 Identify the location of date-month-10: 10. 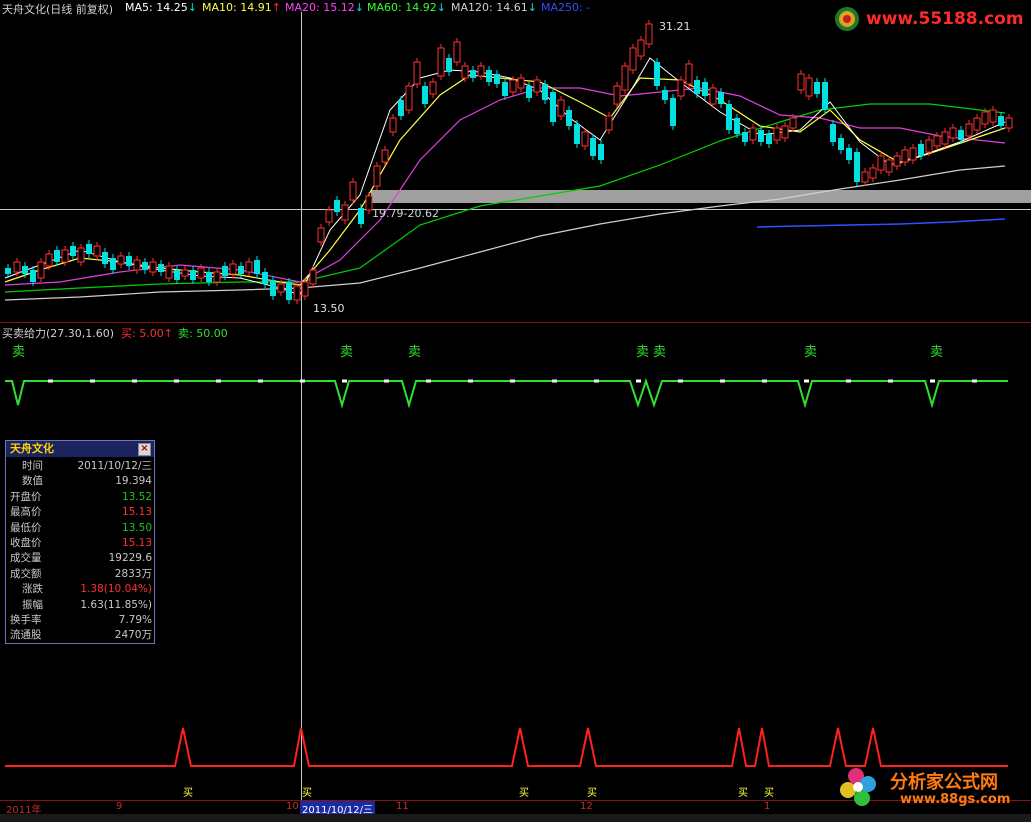
(292, 806).